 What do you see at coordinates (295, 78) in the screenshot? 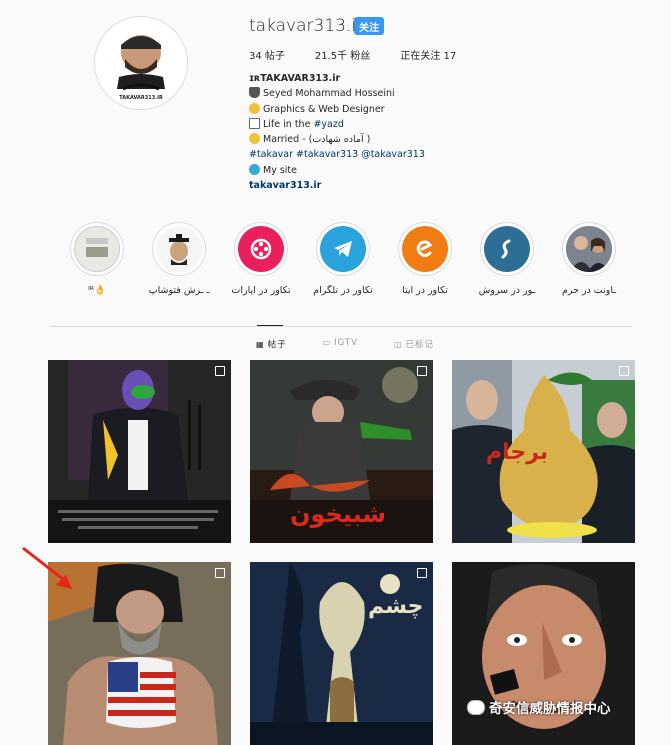
I see `bio-name: ɪʀTAKAVAR313.ir` at bounding box center [295, 78].